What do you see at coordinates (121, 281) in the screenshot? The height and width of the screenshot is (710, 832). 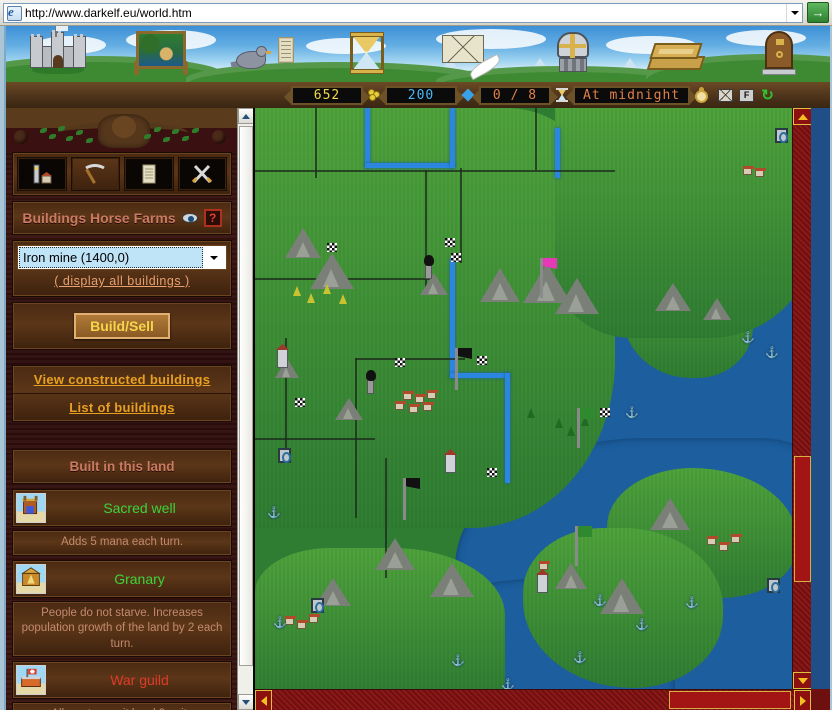 I see `display-all-buildings-link: ( display all buildings )` at bounding box center [121, 281].